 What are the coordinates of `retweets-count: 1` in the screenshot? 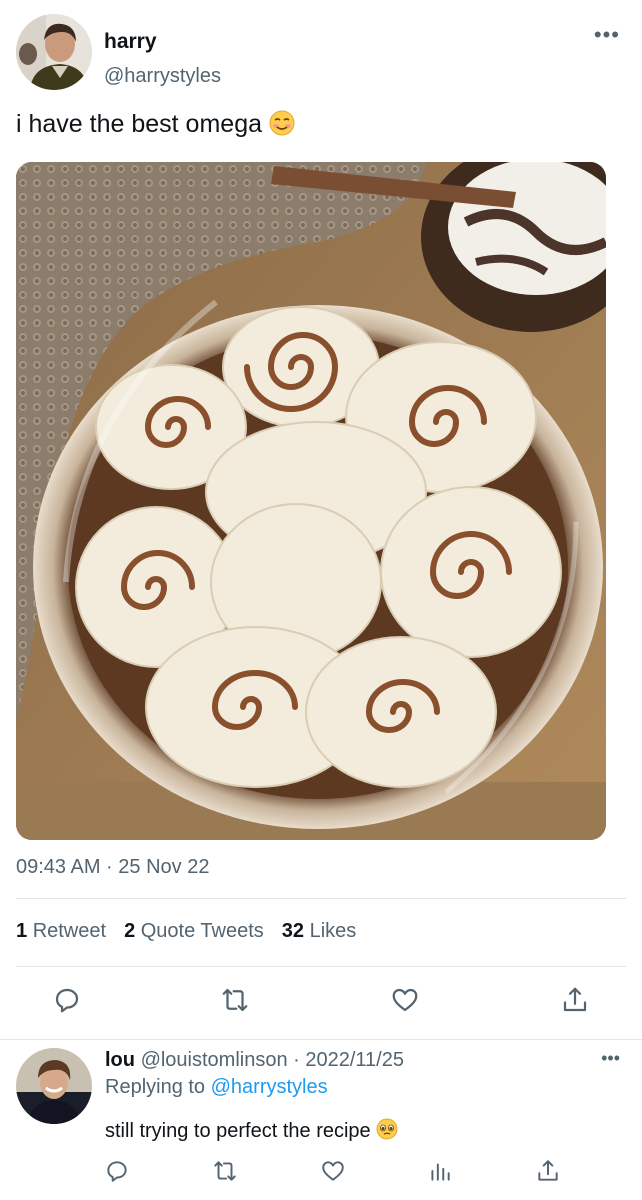 It's located at (22, 931).